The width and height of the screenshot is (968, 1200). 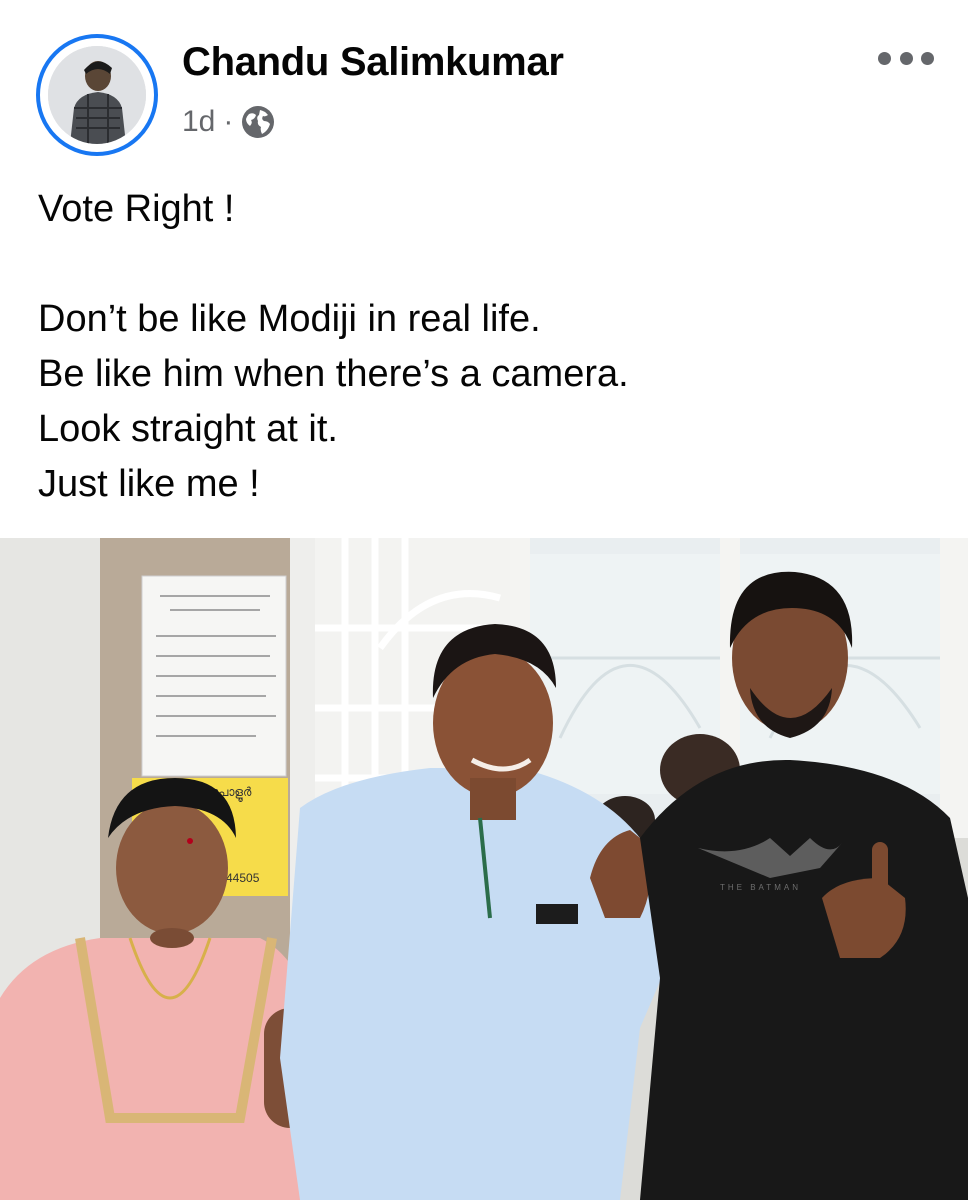 I want to click on avatar-image, so click(x=97, y=95).